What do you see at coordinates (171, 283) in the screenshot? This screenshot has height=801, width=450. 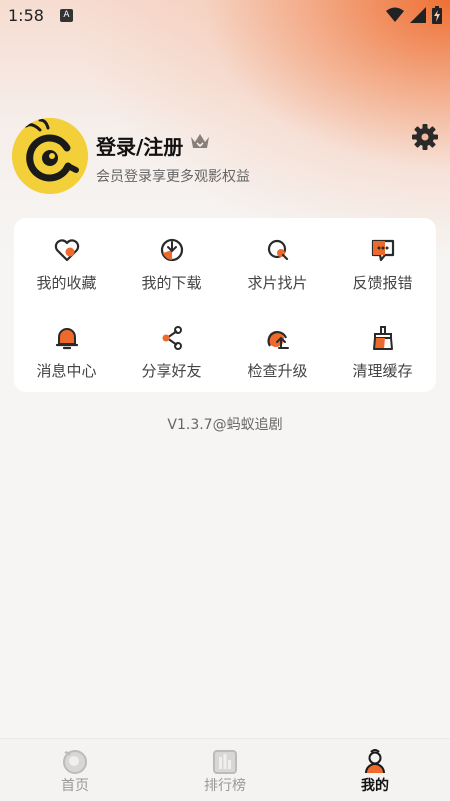 I see `menu-label: 我的下载` at bounding box center [171, 283].